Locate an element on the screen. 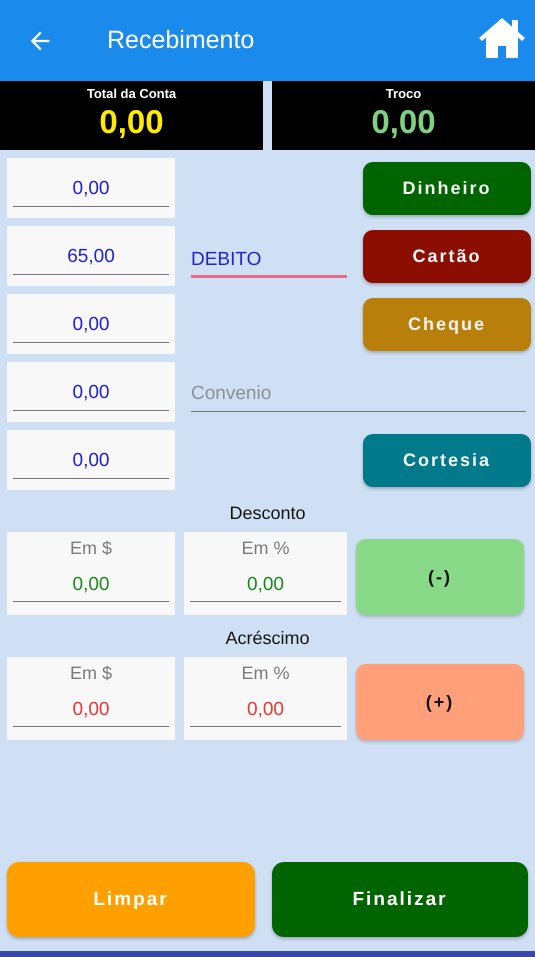 The height and width of the screenshot is (957, 535). adjust-button: (-) is located at coordinates (440, 577).